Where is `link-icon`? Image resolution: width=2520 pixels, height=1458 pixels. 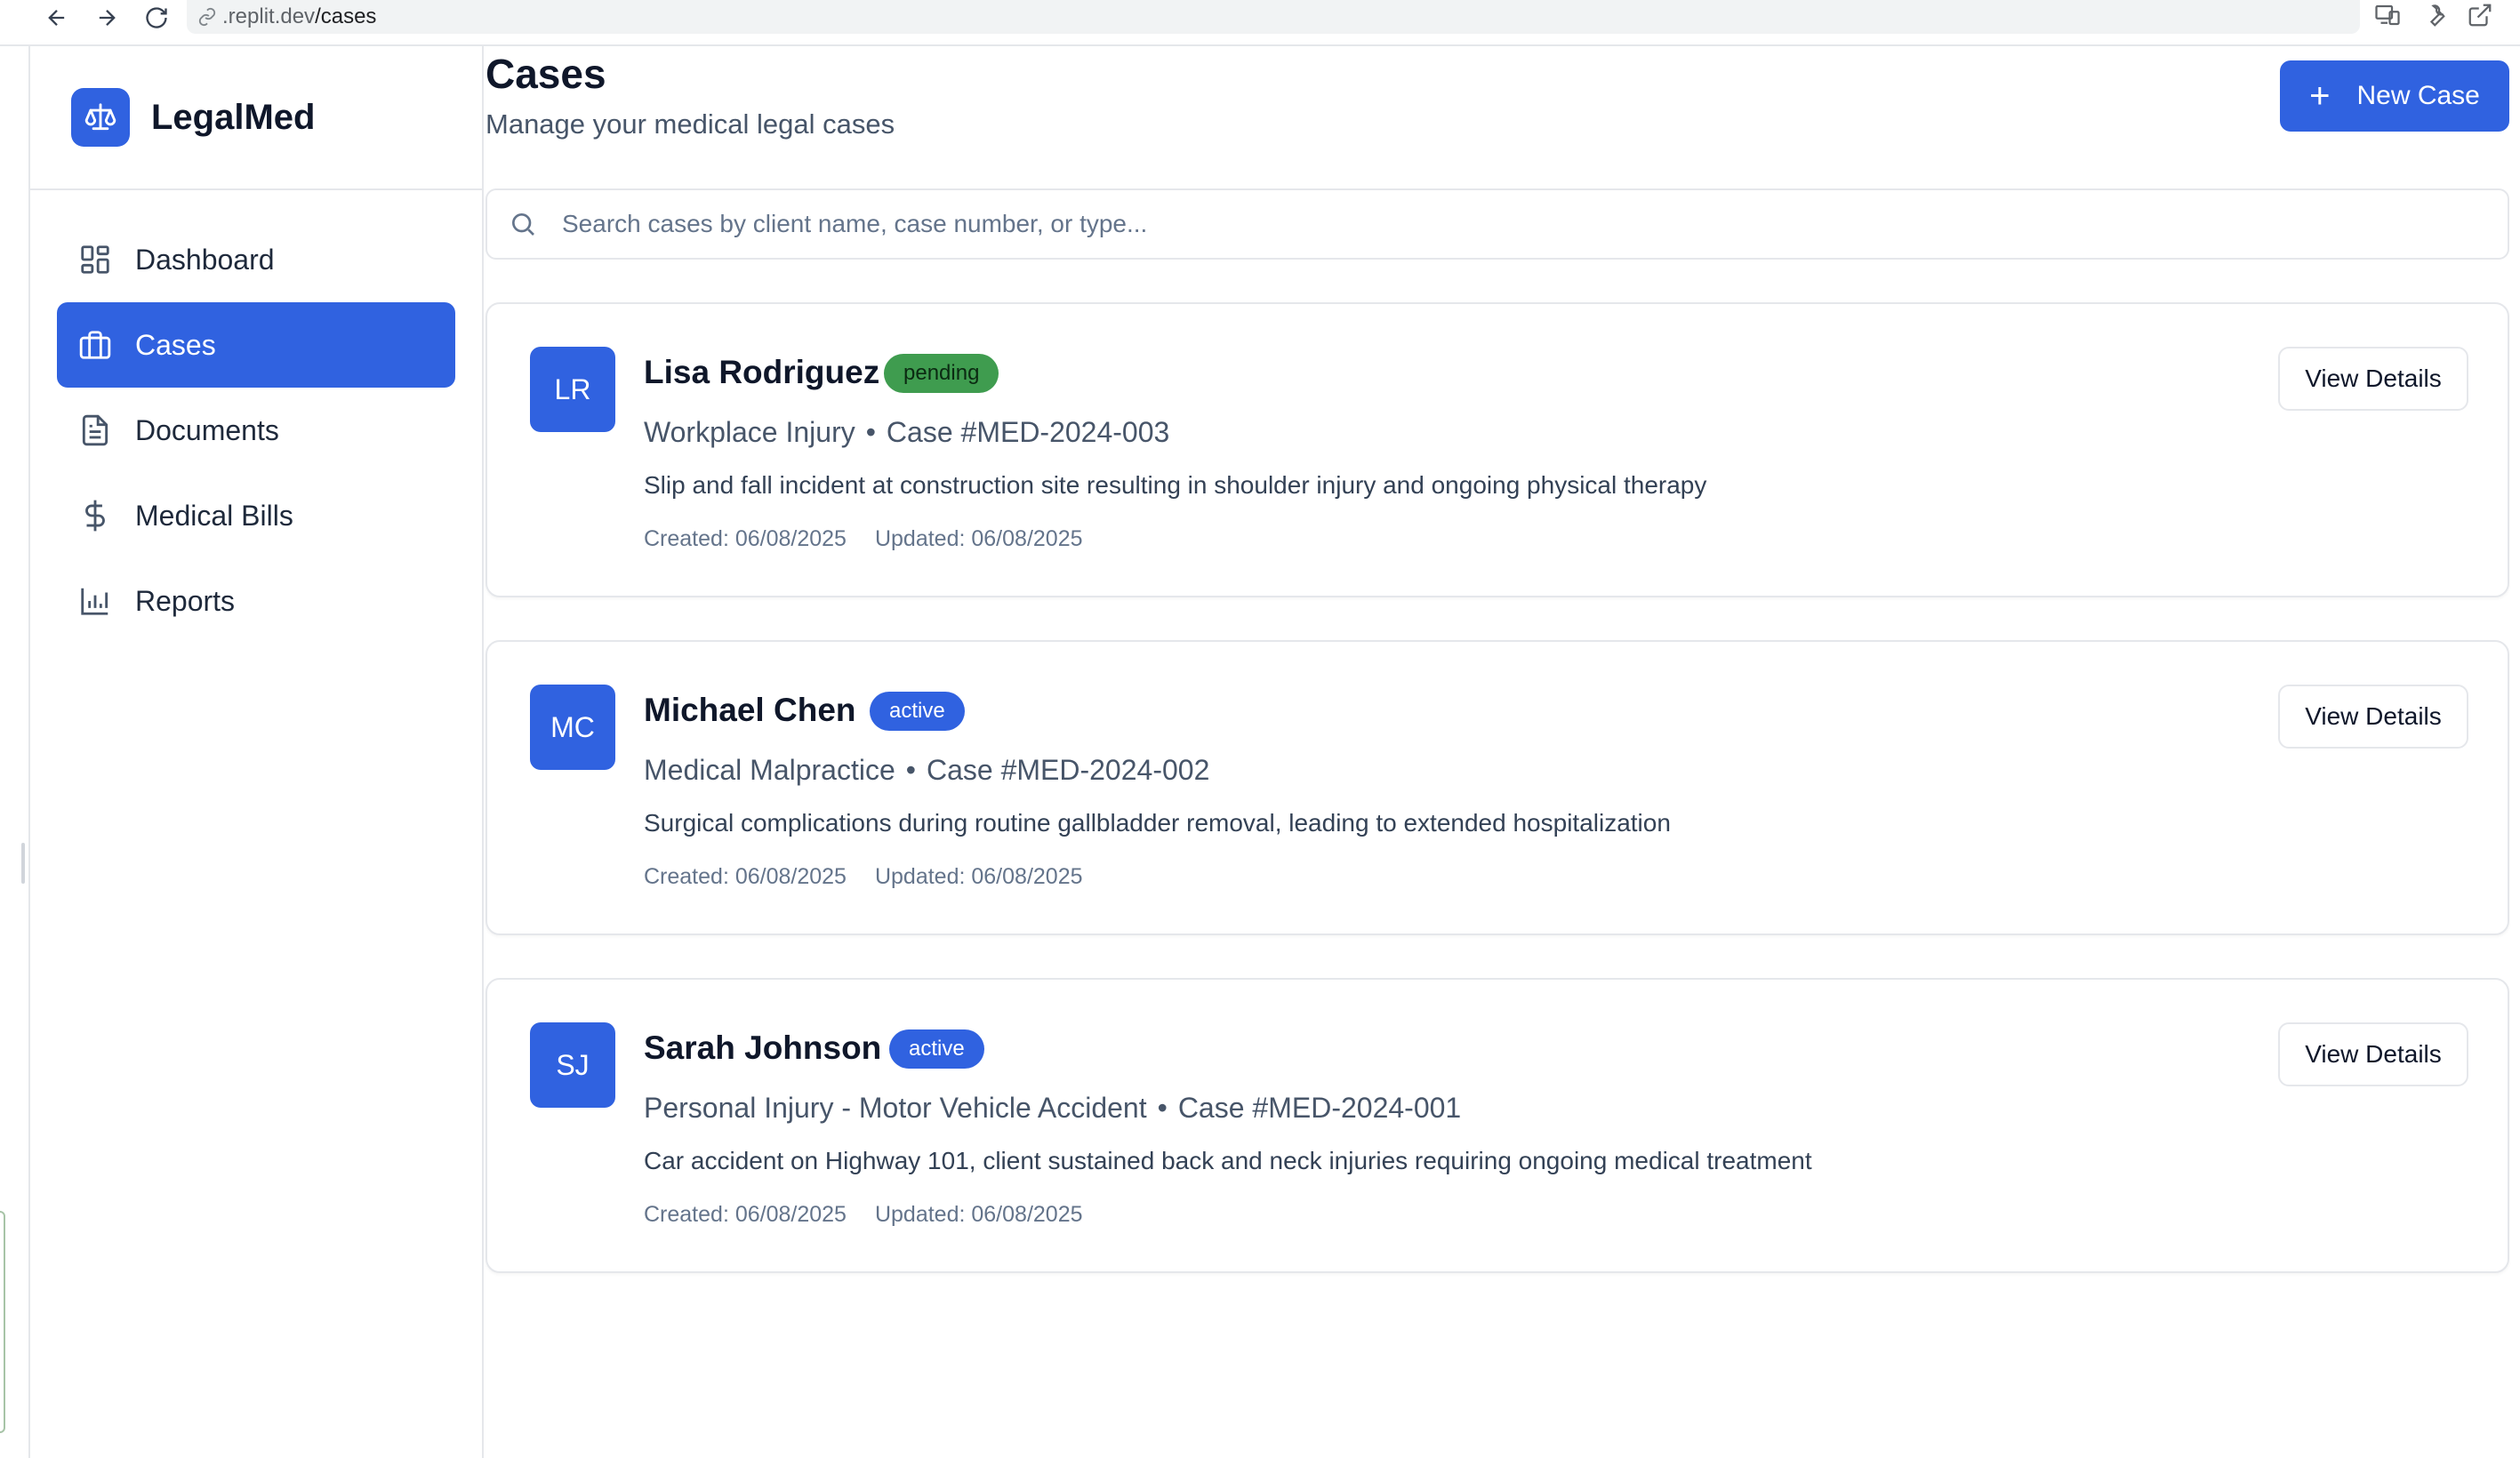
link-icon is located at coordinates (207, 17).